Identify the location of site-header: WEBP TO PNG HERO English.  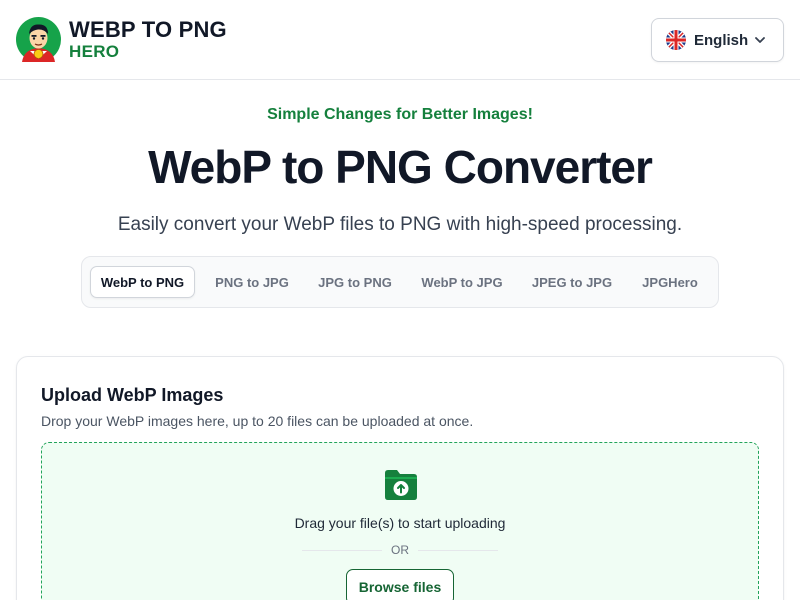
(400, 40).